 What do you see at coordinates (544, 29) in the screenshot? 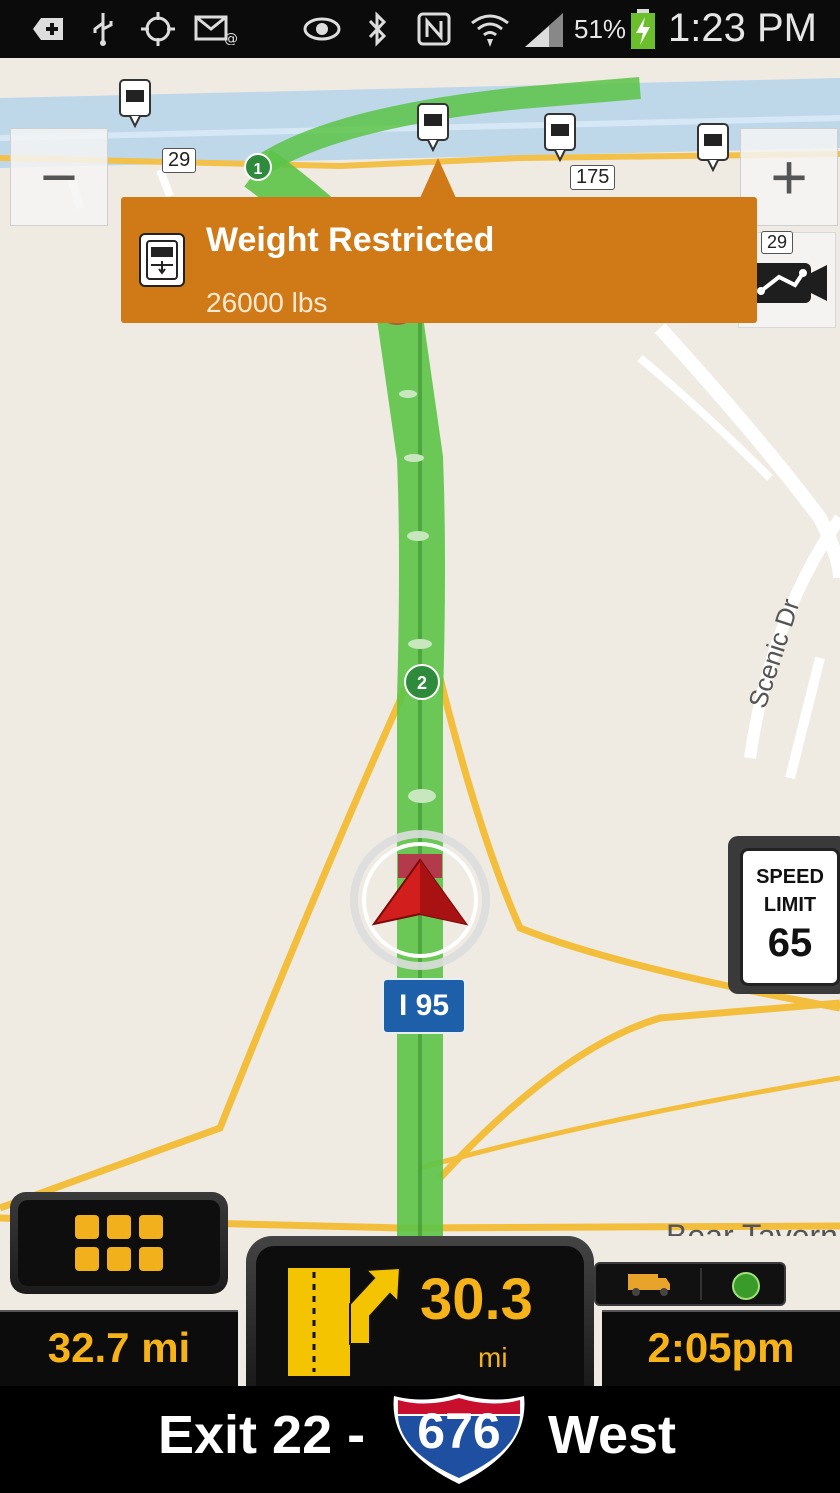
I see `signal-icon` at bounding box center [544, 29].